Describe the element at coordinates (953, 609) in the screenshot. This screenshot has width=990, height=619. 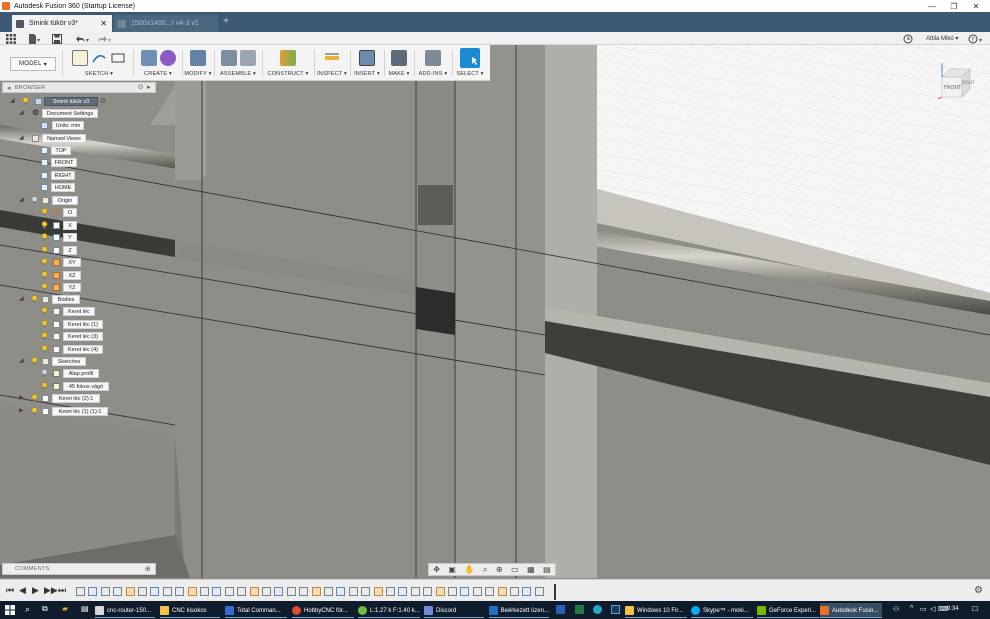
I see `clock-text: 9:34` at that location.